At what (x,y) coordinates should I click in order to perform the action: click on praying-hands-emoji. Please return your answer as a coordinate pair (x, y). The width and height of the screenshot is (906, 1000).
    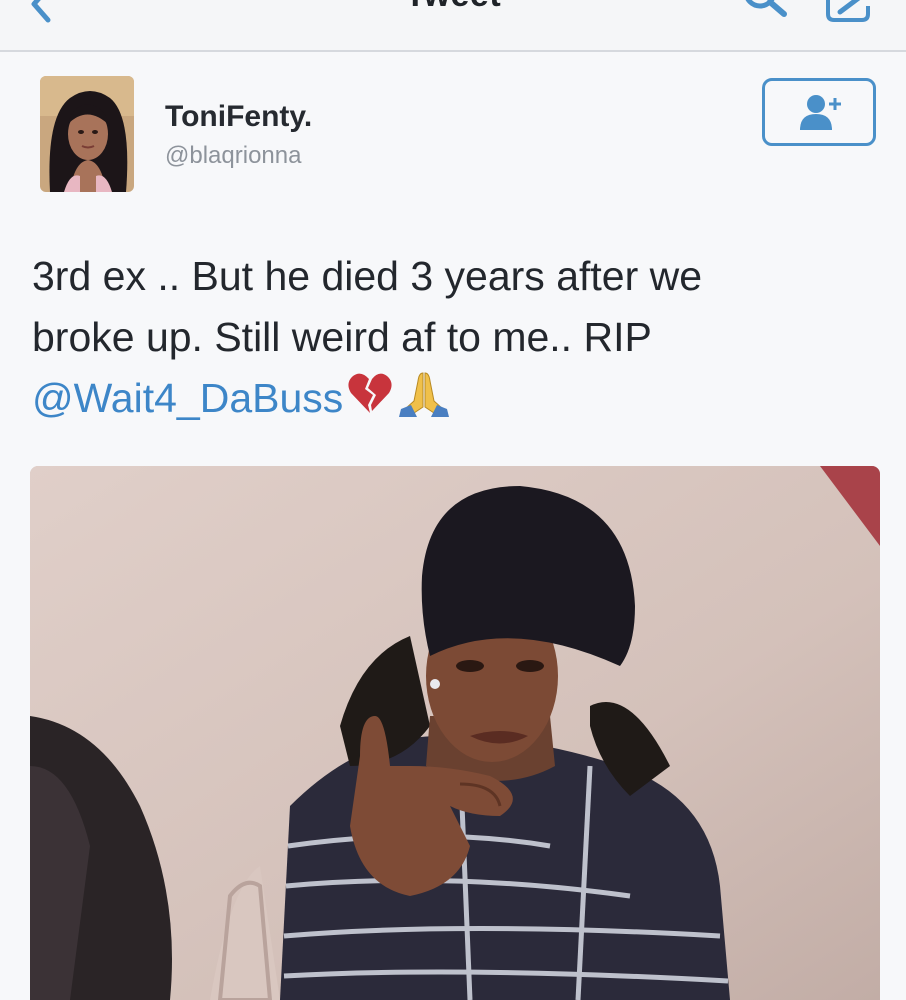
    Looking at the image, I should click on (424, 401).